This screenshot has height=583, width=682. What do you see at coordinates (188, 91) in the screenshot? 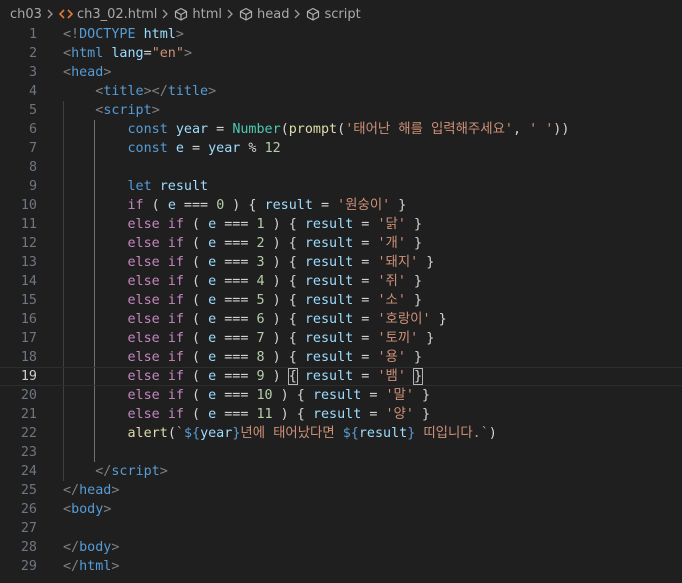
I see `code-token: title` at bounding box center [188, 91].